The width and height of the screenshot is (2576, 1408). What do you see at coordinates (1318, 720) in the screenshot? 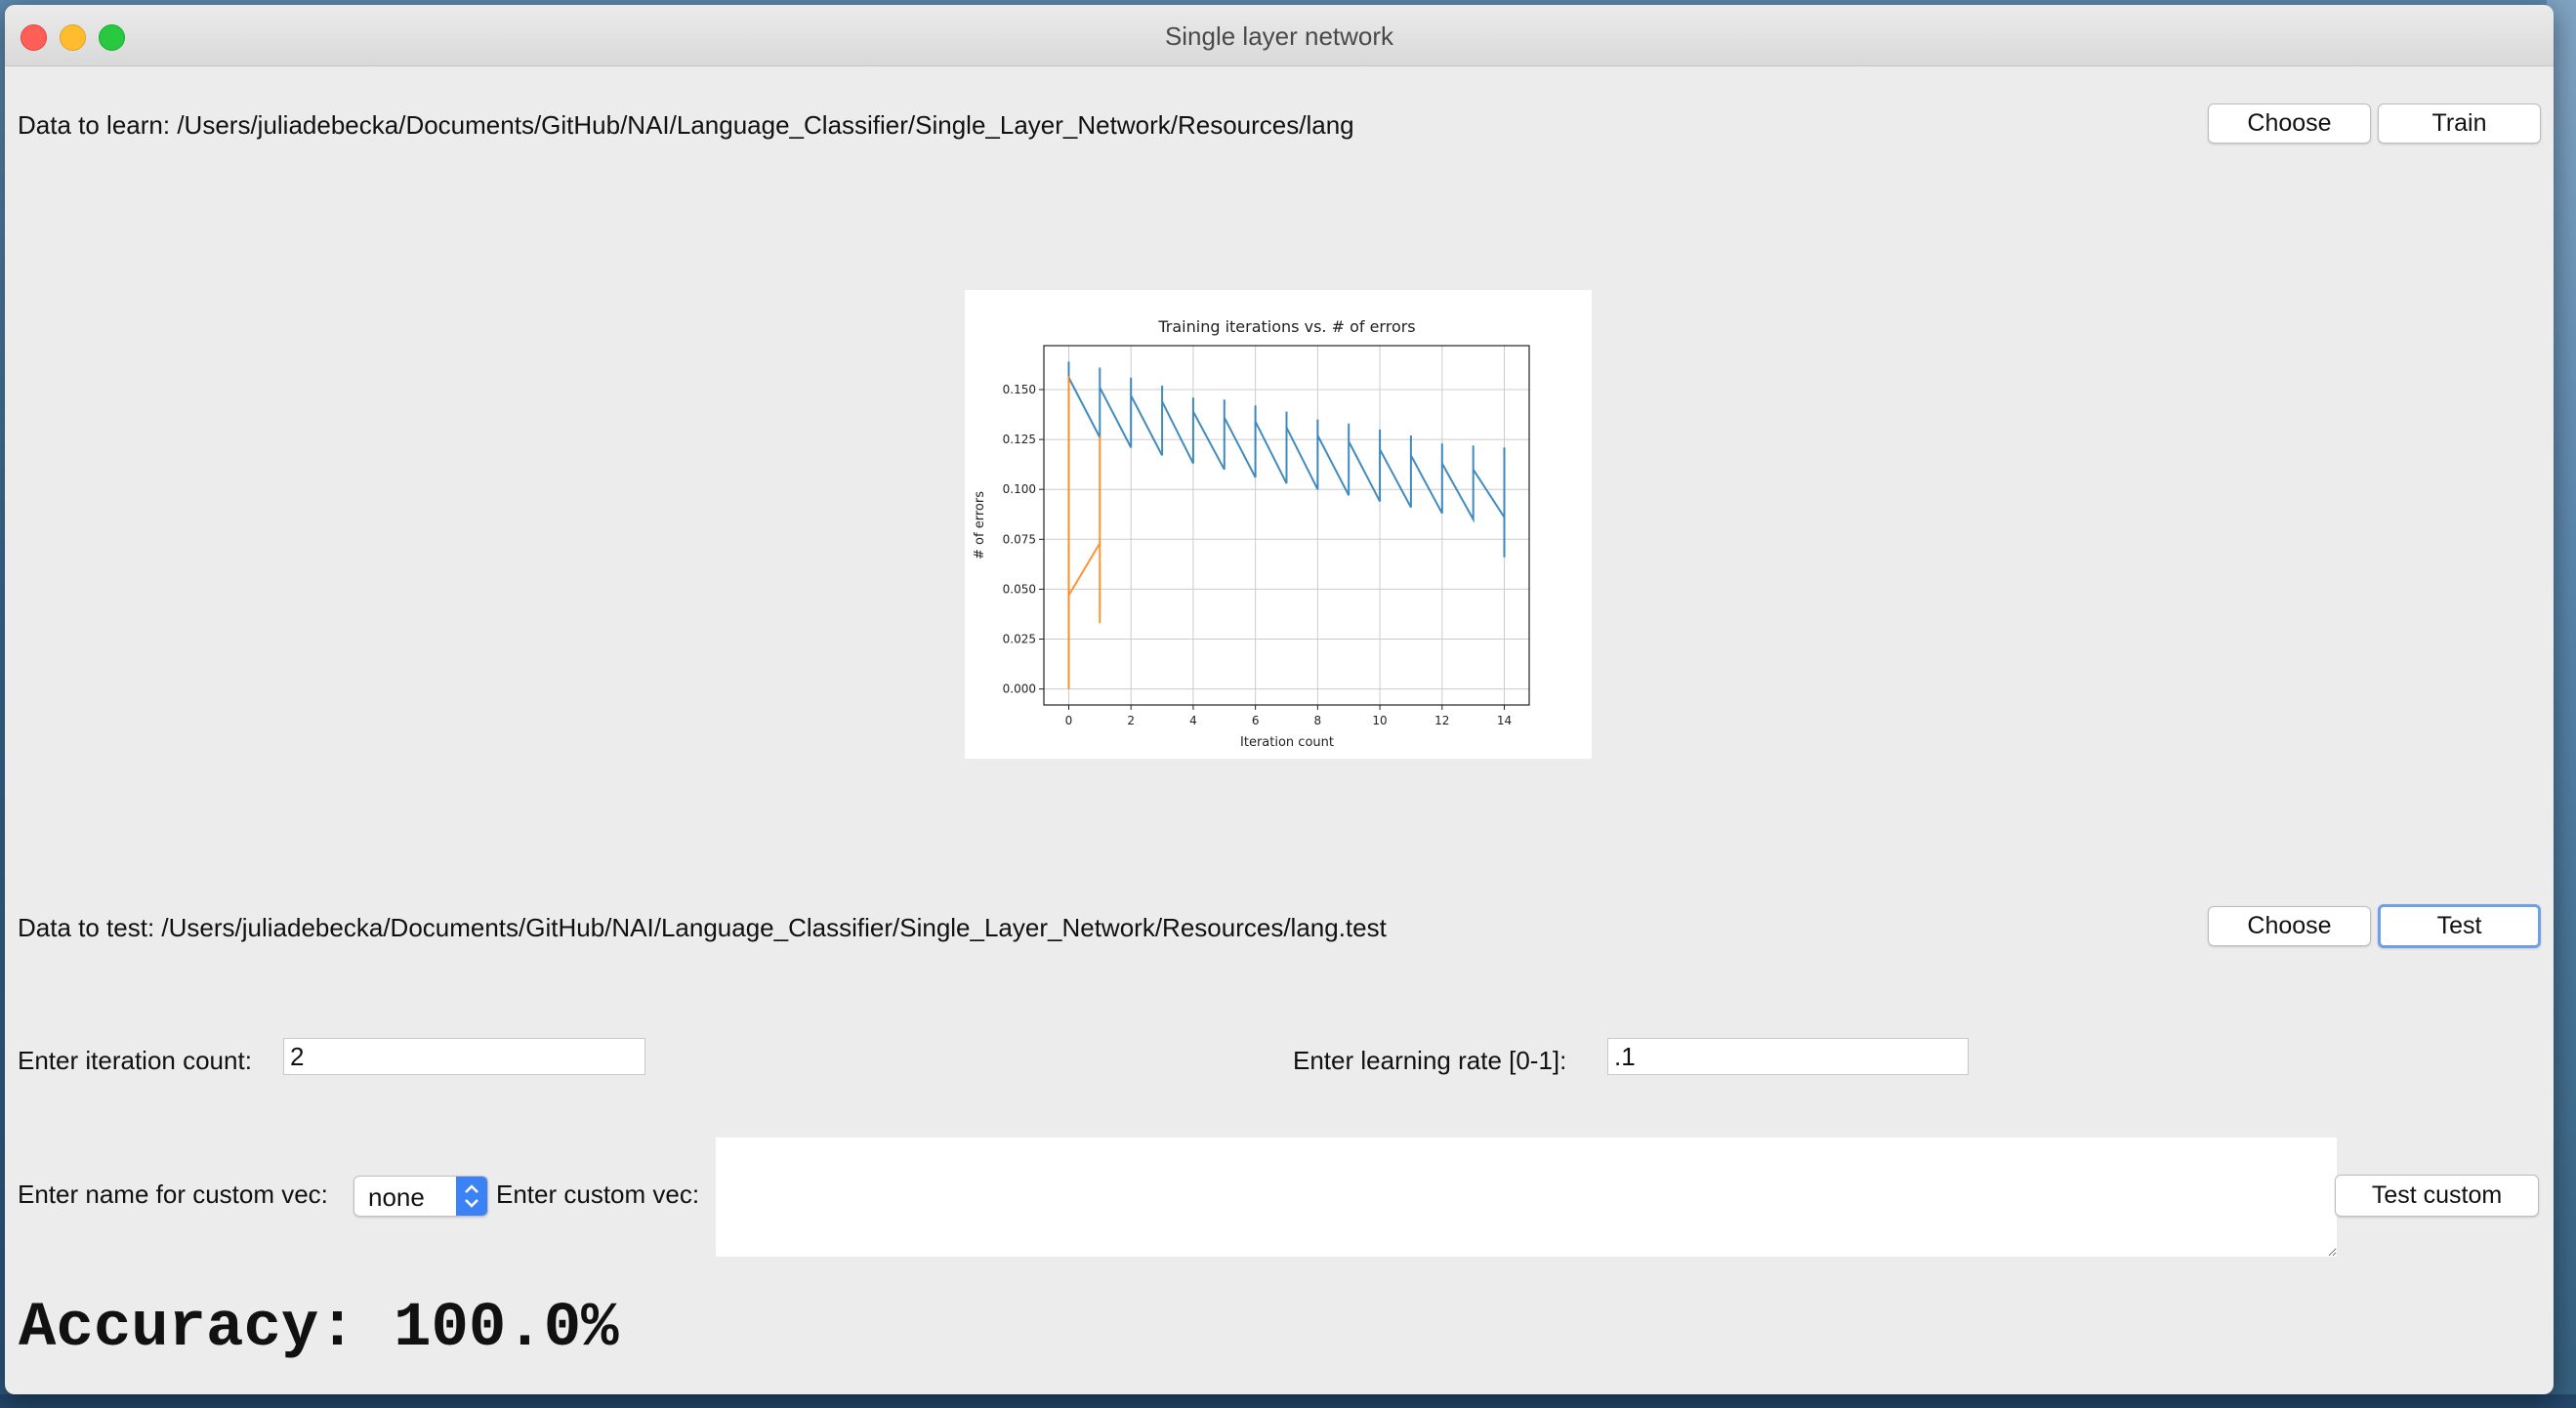
I see `x-tick-label: 8` at bounding box center [1318, 720].